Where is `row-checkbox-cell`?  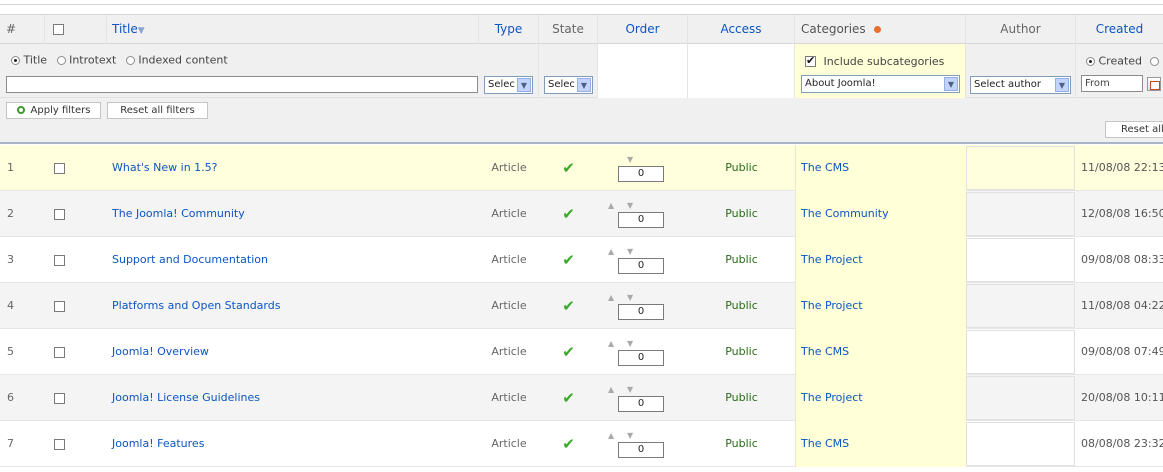 row-checkbox-cell is located at coordinates (76, 398).